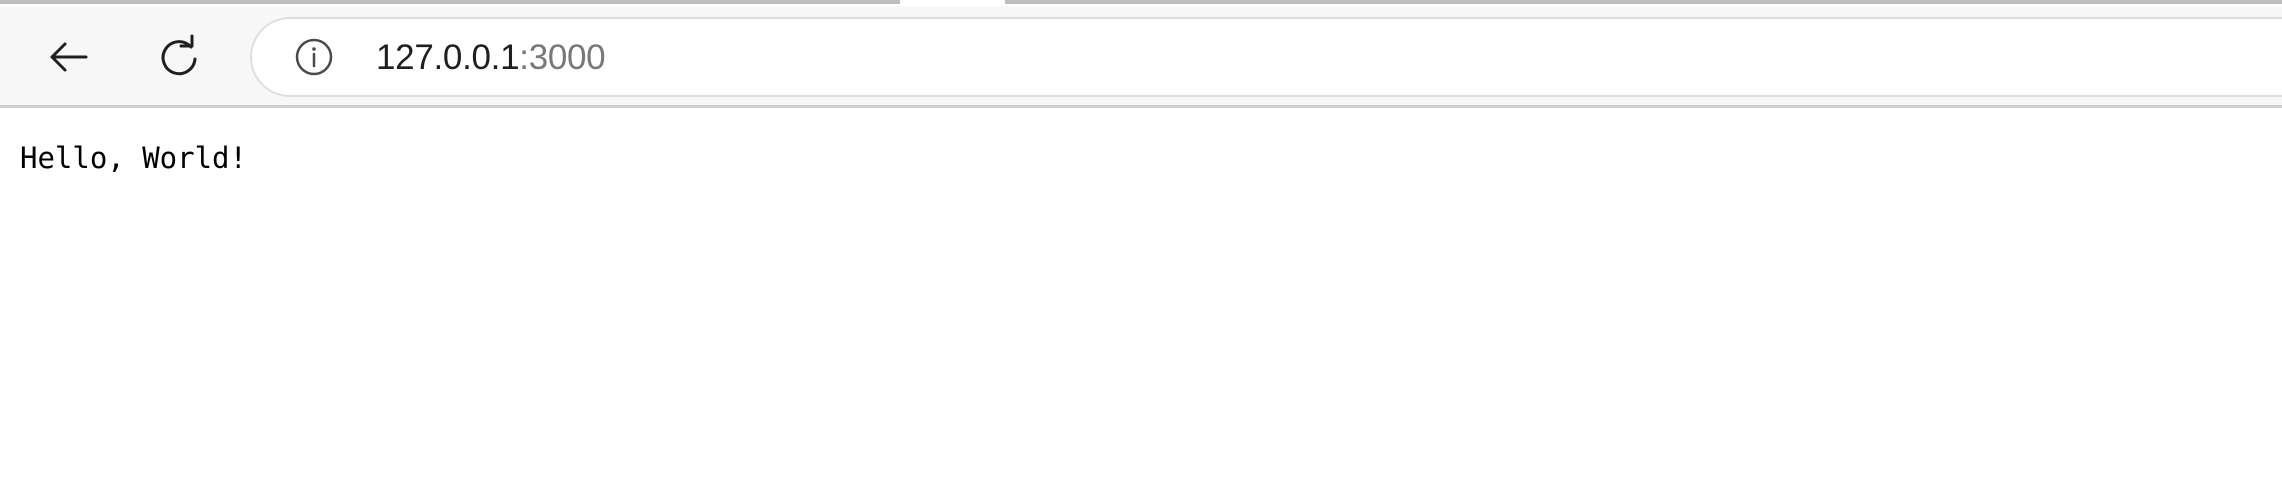 The width and height of the screenshot is (2282, 485). I want to click on hello-world-text: Hello, World!, so click(133, 158).